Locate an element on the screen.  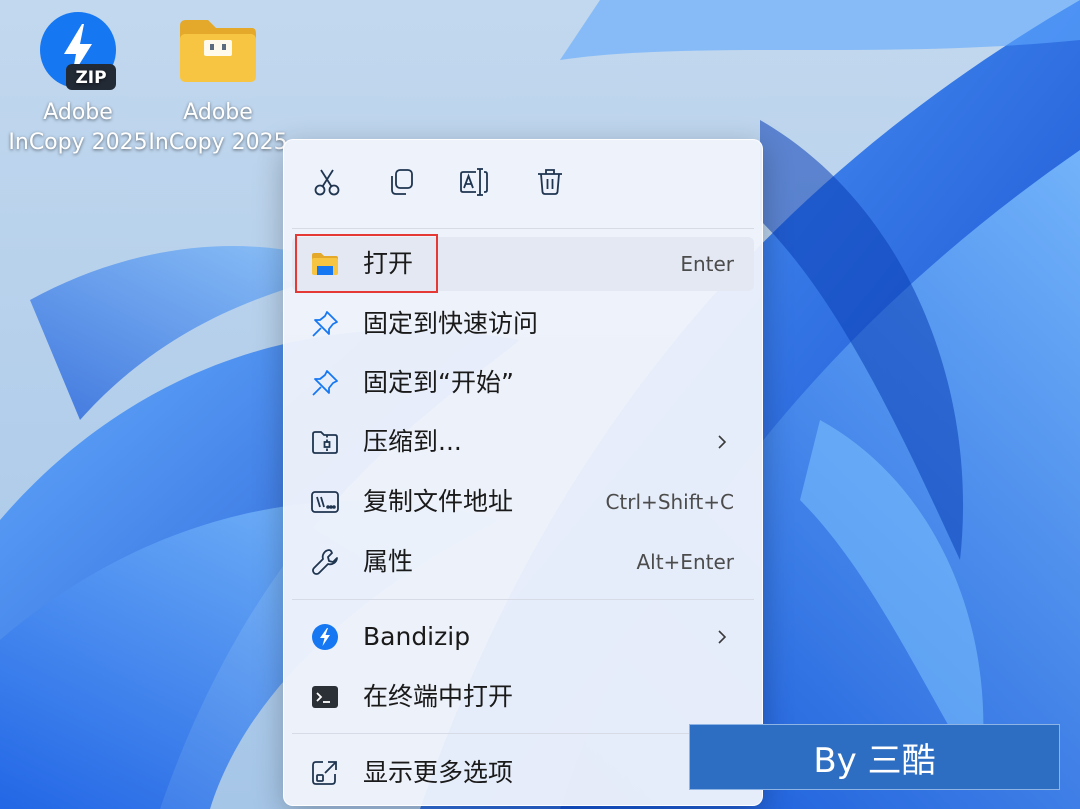
desktop-icon-zip: ZIP Adobe InCopy 2025 is located at coordinates (78, 84).